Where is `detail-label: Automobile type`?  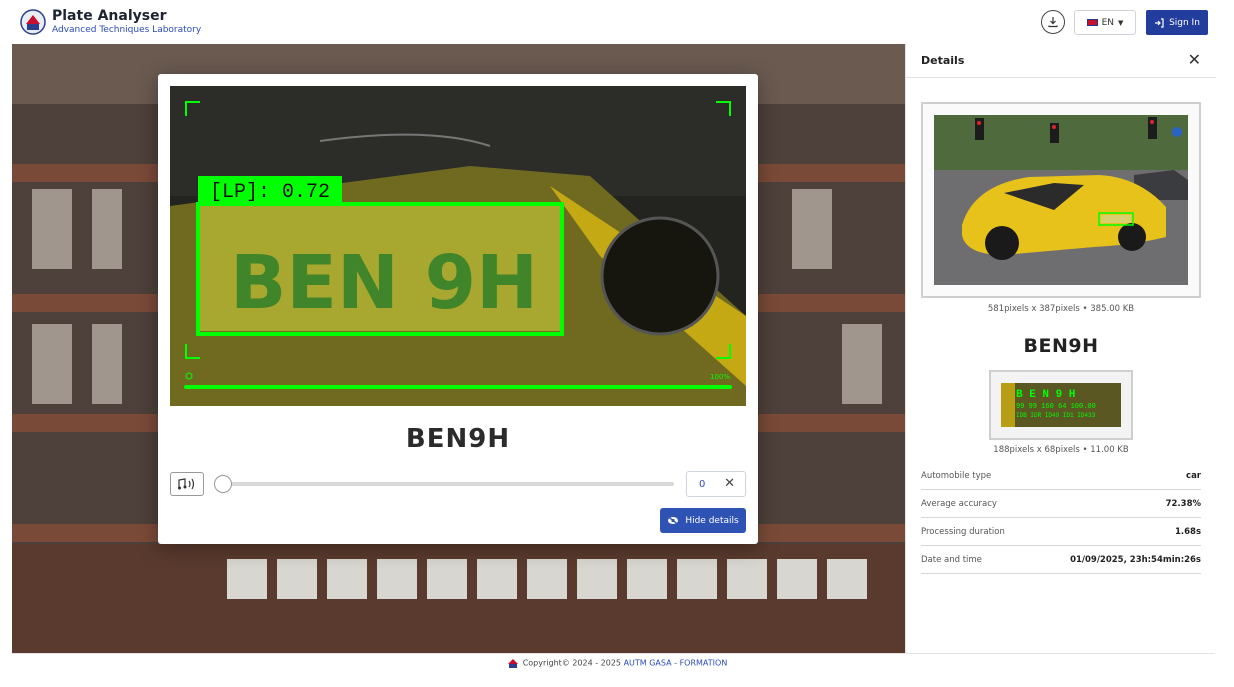 detail-label: Automobile type is located at coordinates (956, 475).